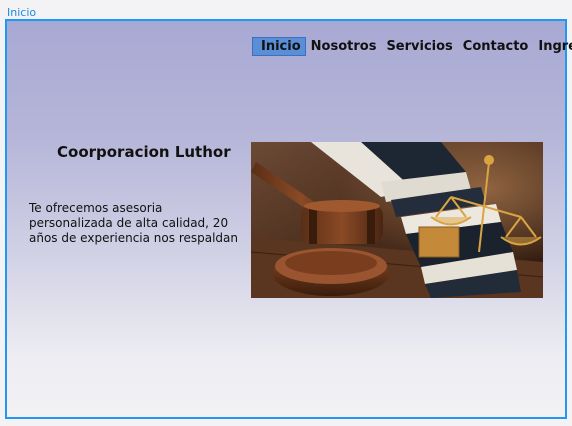 Image resolution: width=572 pixels, height=426 pixels. I want to click on nav-item-contacto: Contacto, so click(496, 46).